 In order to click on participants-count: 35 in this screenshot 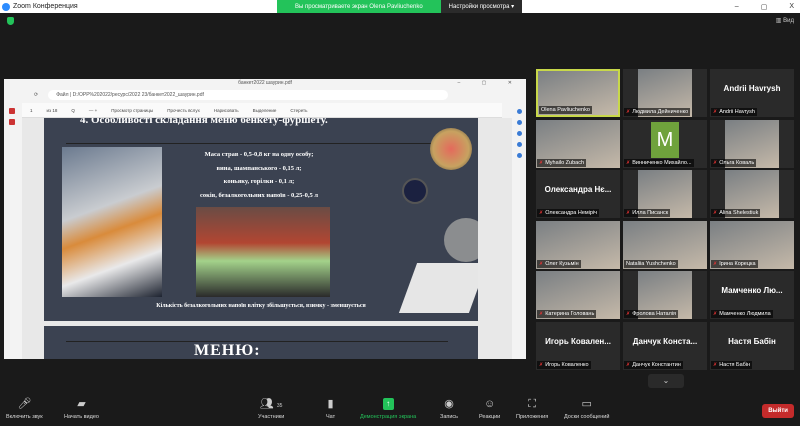, I will do `click(279, 406)`.